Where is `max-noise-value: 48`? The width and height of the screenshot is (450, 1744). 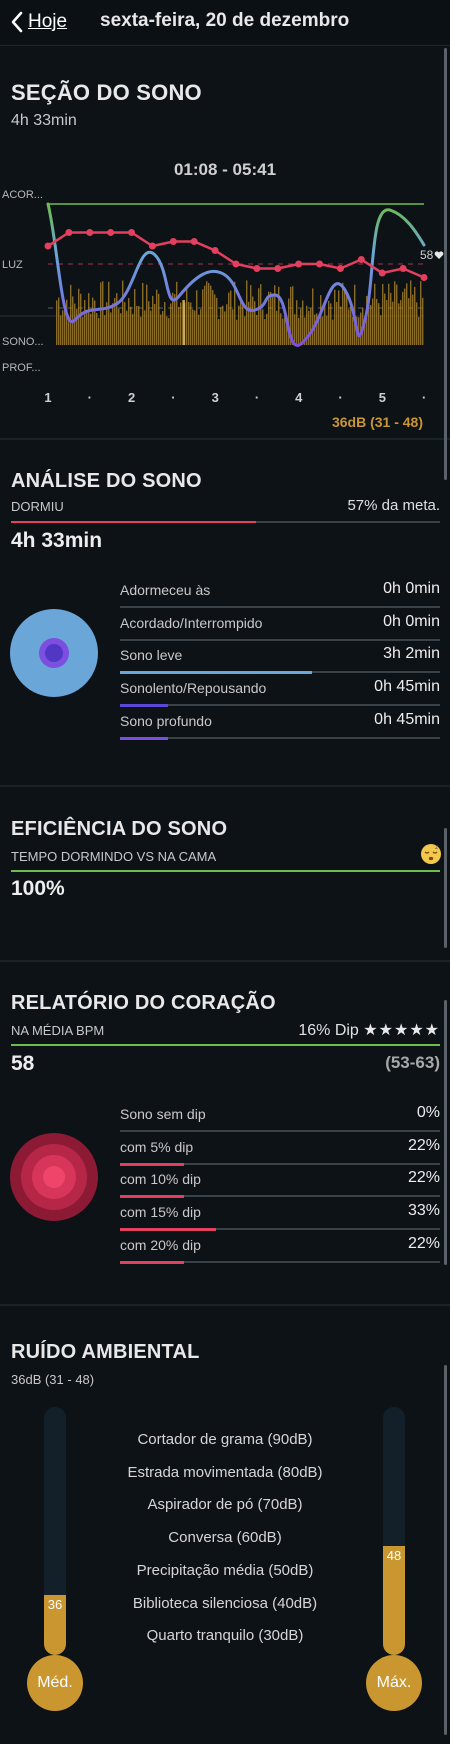
max-noise-value: 48 is located at coordinates (394, 1555).